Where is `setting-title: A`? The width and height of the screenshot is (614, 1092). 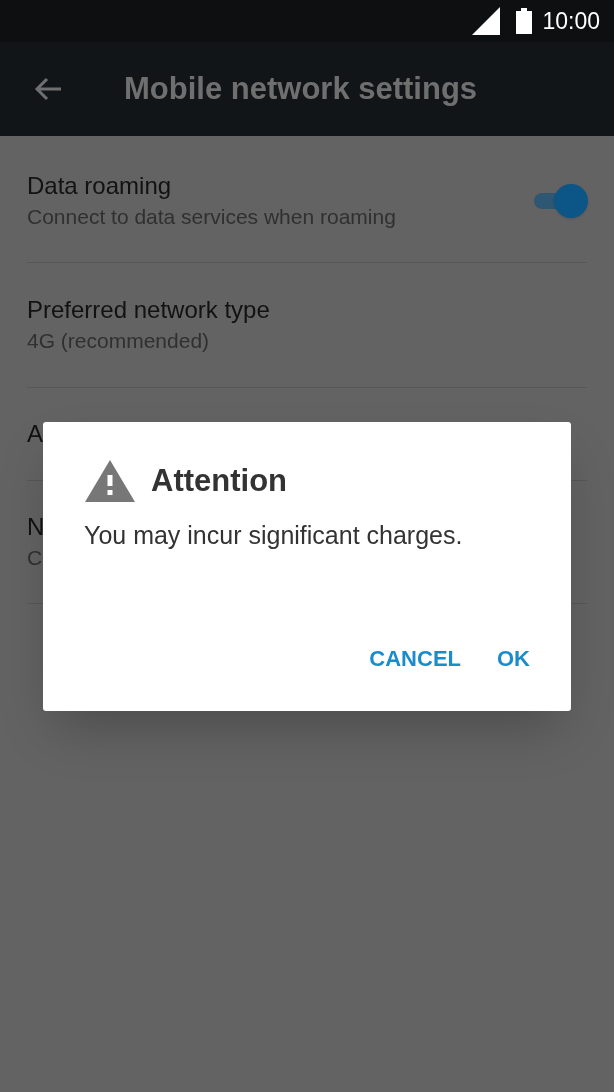
setting-title: A is located at coordinates (35, 434).